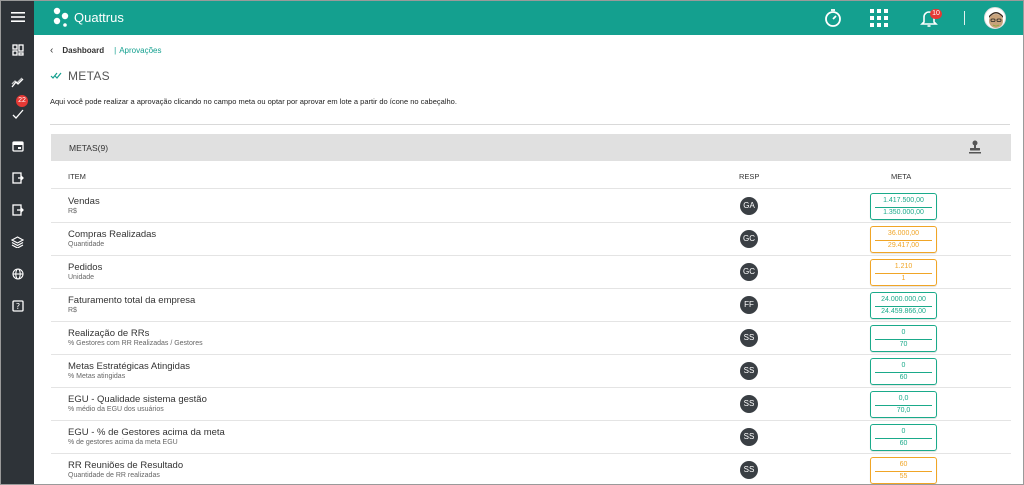 The width and height of the screenshot is (1024, 485). What do you see at coordinates (137, 399) in the screenshot?
I see `row-item-name: EGU - Qualidade sistema gestão` at bounding box center [137, 399].